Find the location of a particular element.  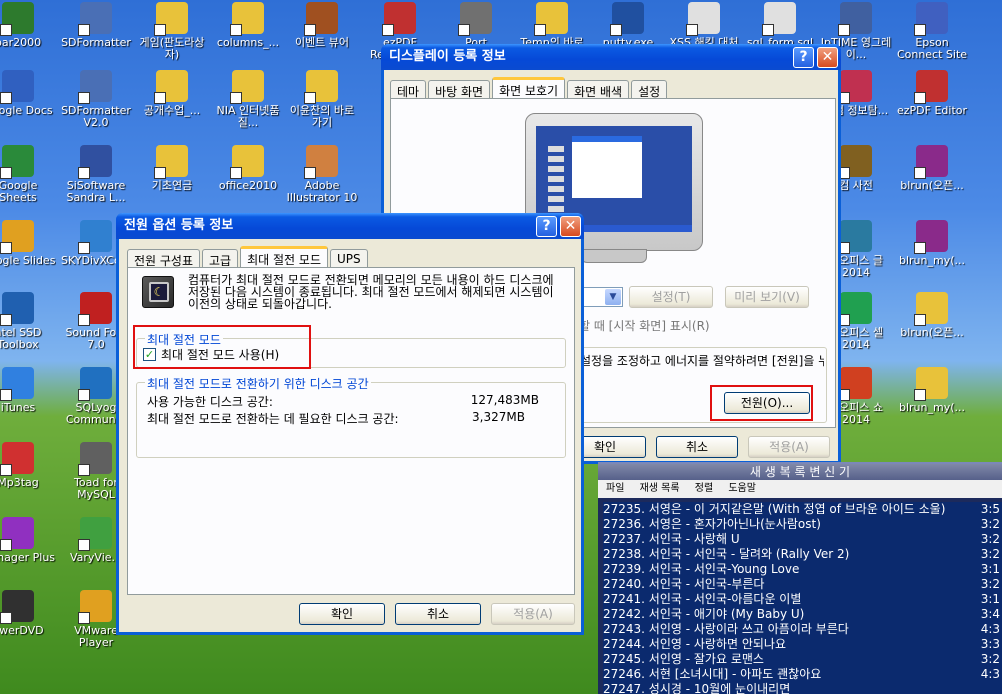

menu-file: 파일 is located at coordinates (615, 488).